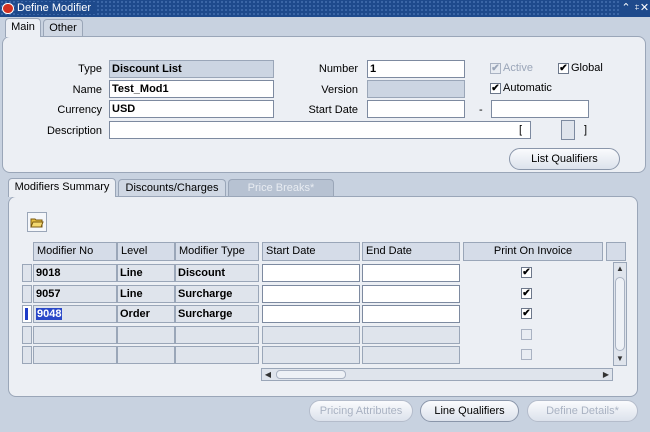 This screenshot has height=432, width=650. I want to click on active-checkbox: ✔, so click(495, 68).